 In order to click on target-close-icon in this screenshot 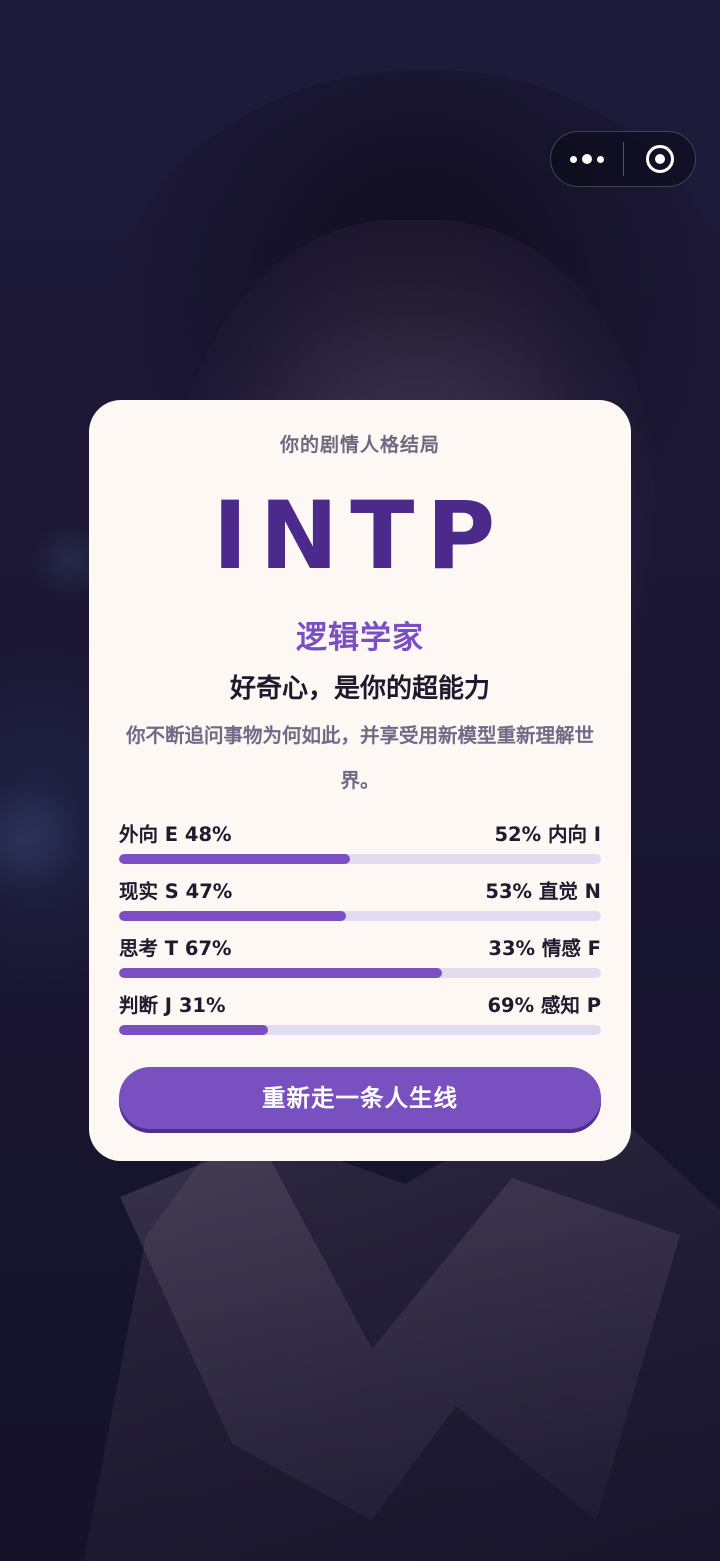, I will do `click(659, 159)`.